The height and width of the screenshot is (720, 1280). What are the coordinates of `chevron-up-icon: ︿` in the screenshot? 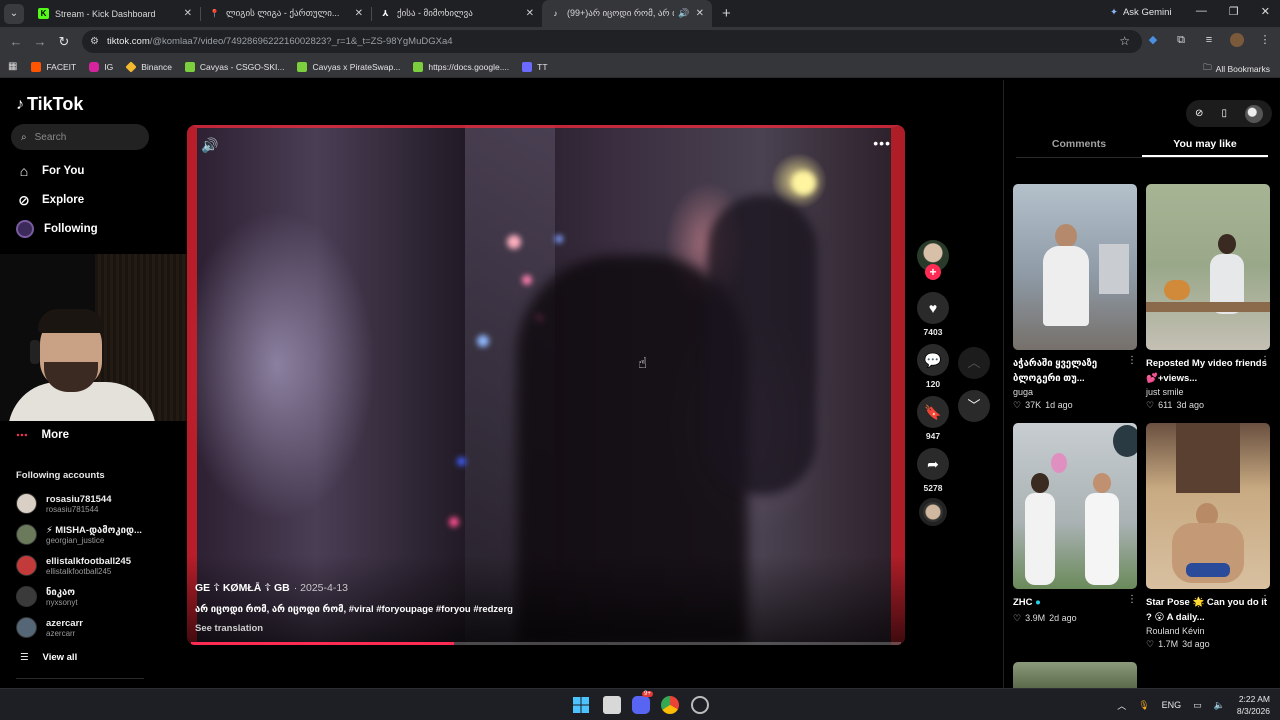 It's located at (1121, 705).